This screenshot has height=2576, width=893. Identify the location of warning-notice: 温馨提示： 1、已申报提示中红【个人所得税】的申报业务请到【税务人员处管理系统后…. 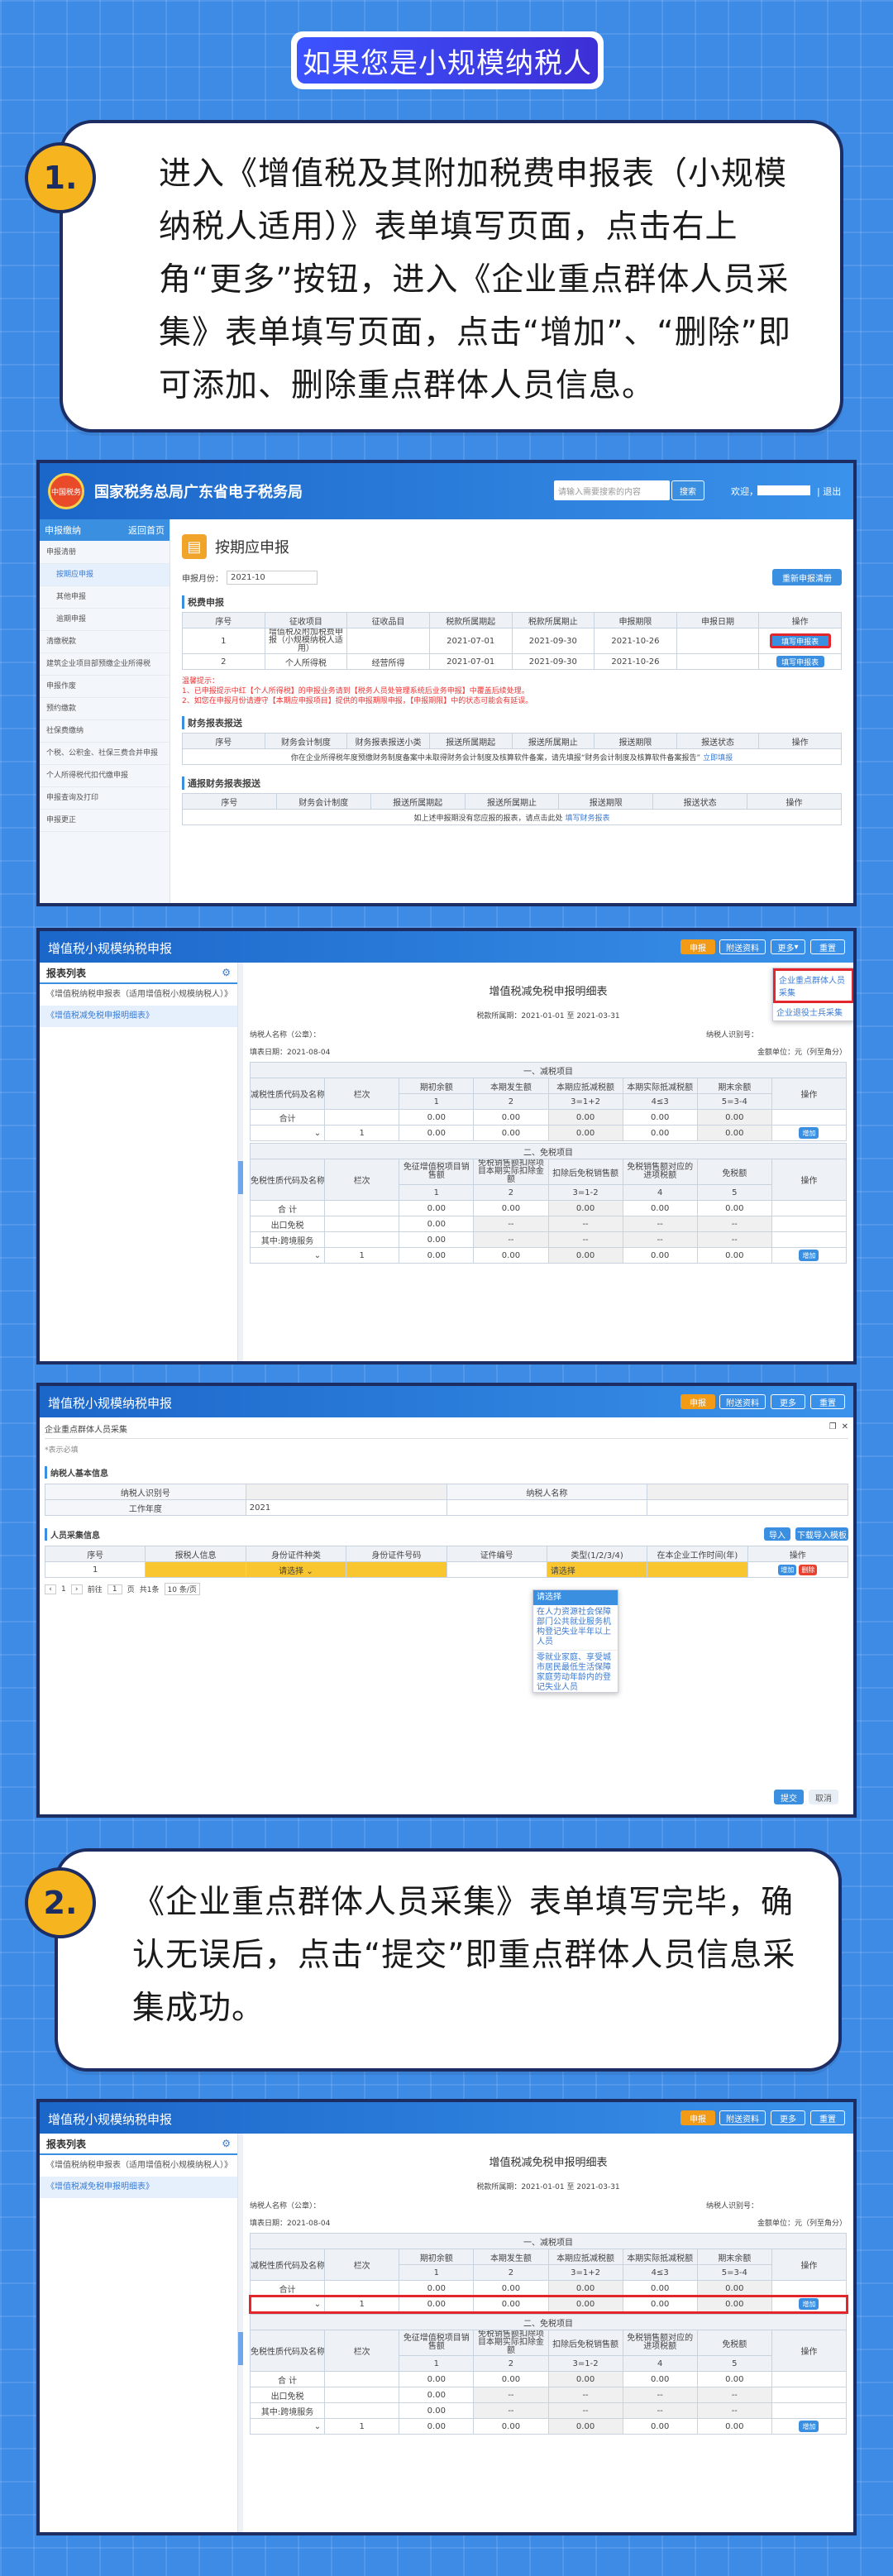
(357, 691).